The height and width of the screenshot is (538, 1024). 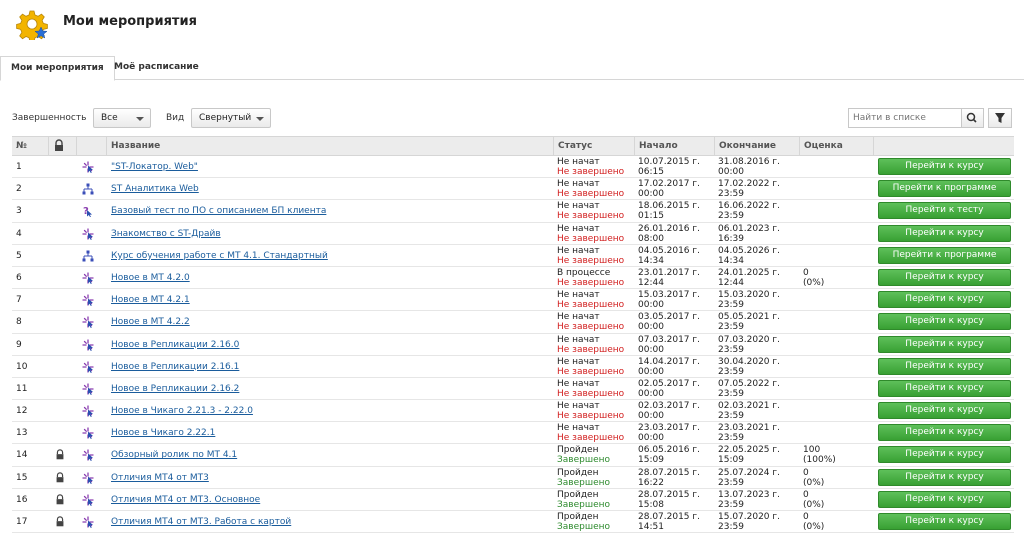 What do you see at coordinates (329, 146) in the screenshot?
I see `header-name: Название` at bounding box center [329, 146].